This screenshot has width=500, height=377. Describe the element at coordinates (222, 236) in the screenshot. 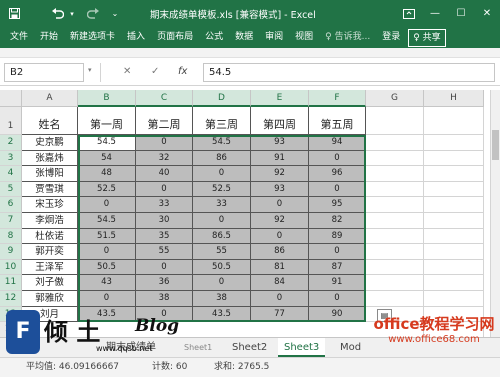

I see `score-cell: 86.5` at that location.